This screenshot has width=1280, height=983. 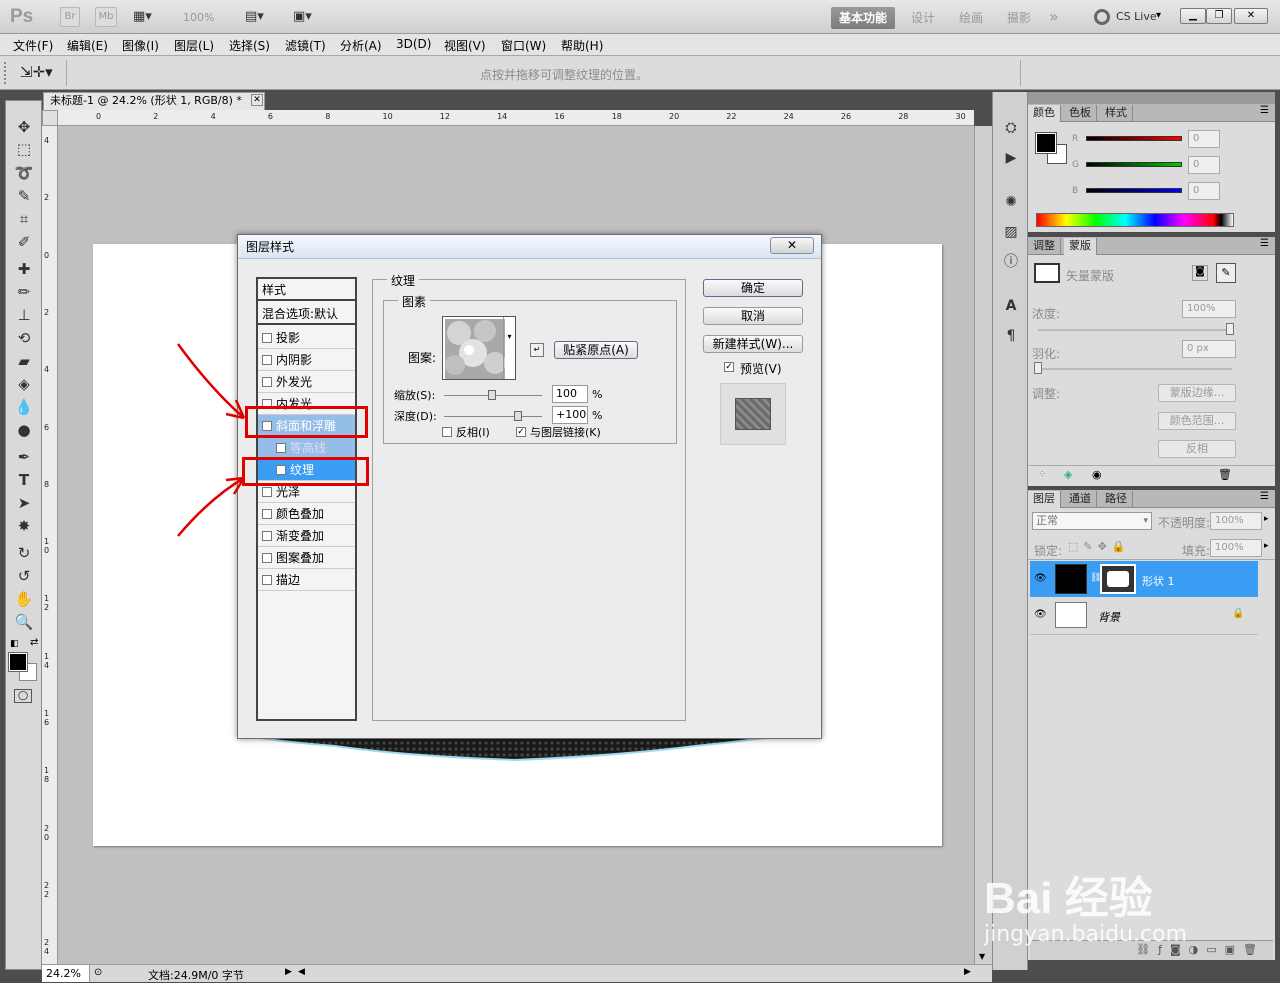 I want to click on snap-to-origin-button: 贴紧原点(A), so click(x=596, y=350).